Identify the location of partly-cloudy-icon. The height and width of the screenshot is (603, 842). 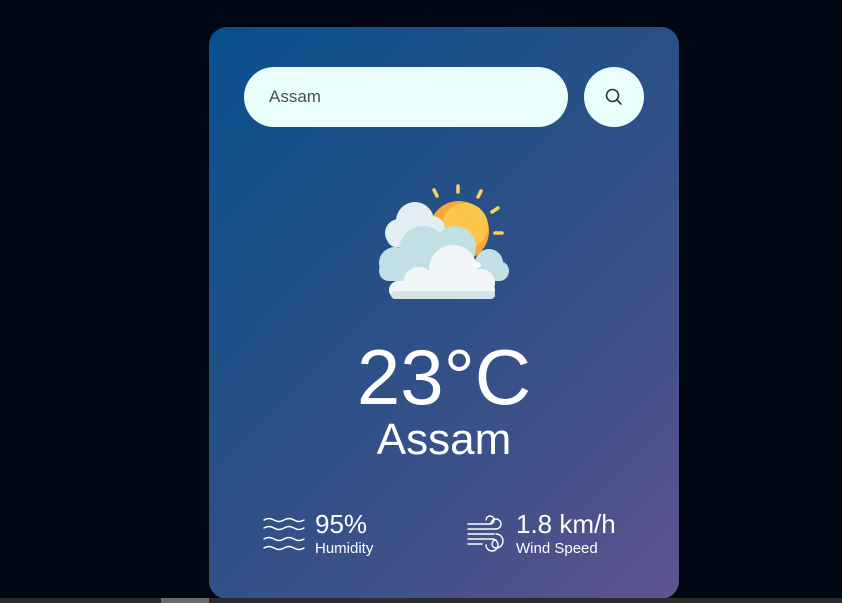
(444, 241).